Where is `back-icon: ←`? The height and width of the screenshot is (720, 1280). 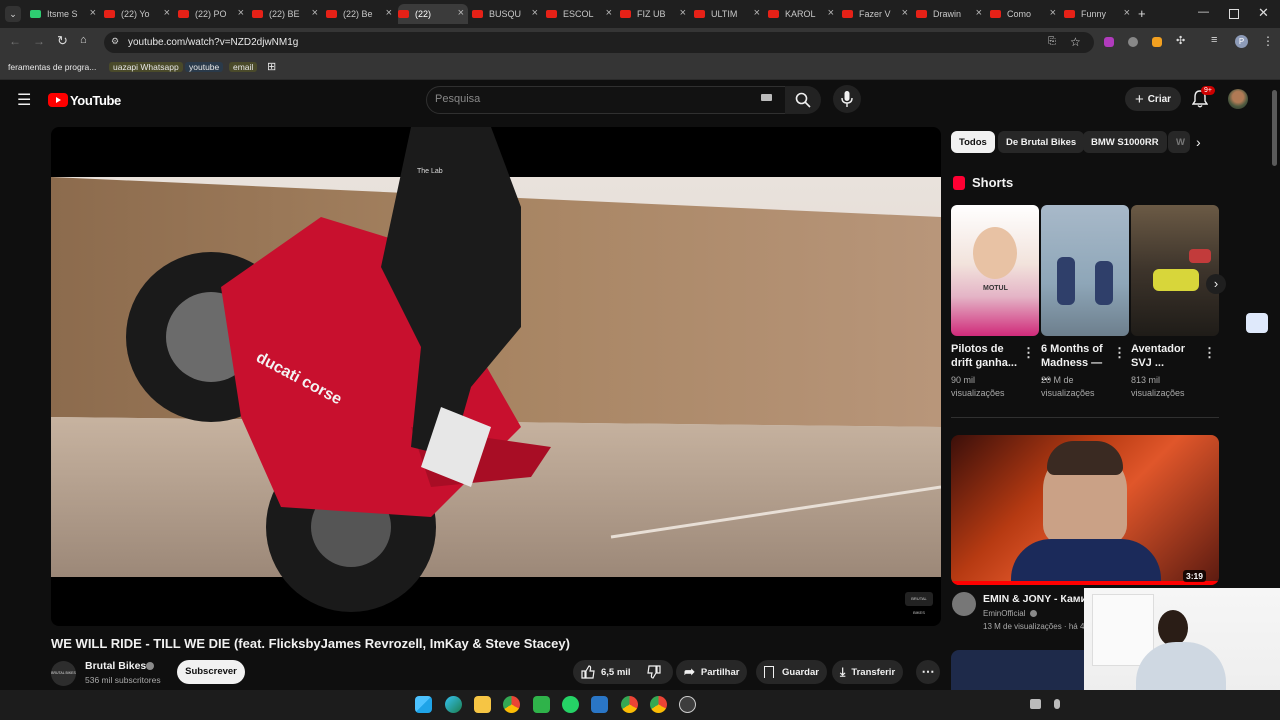
back-icon: ← is located at coordinates (15, 41).